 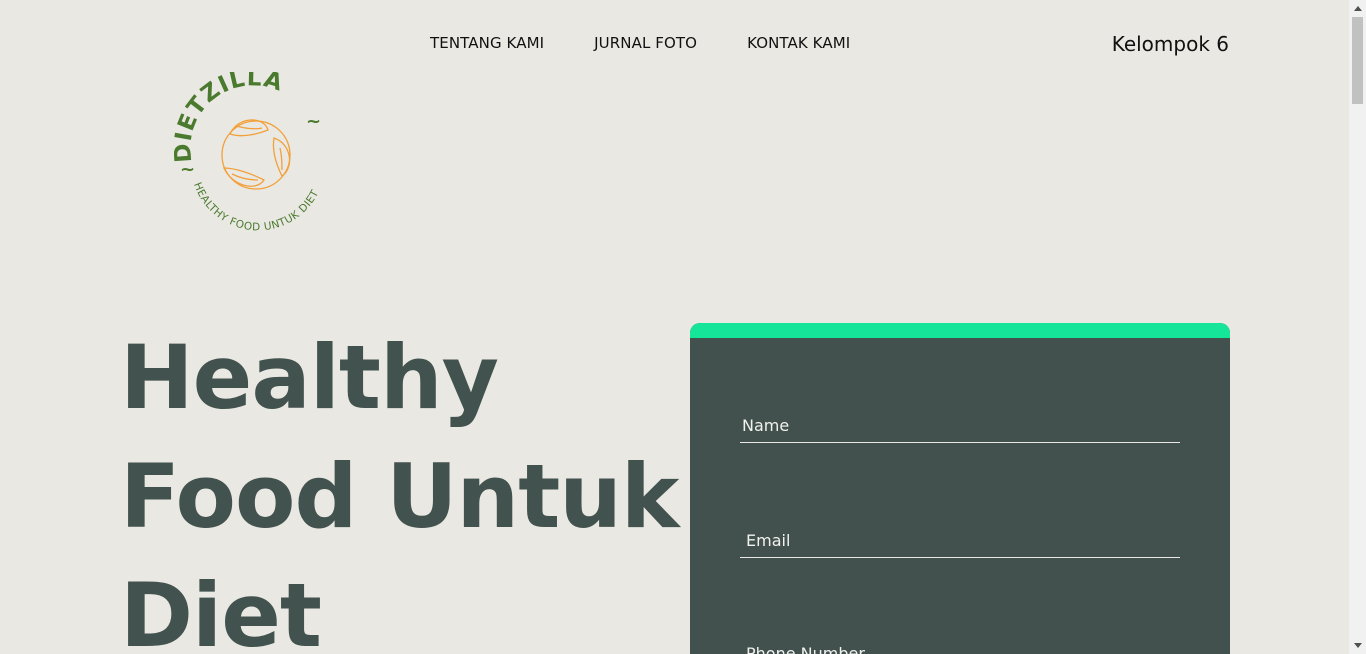 I want to click on svg-text: DIETZILLA, so click(x=229, y=117).